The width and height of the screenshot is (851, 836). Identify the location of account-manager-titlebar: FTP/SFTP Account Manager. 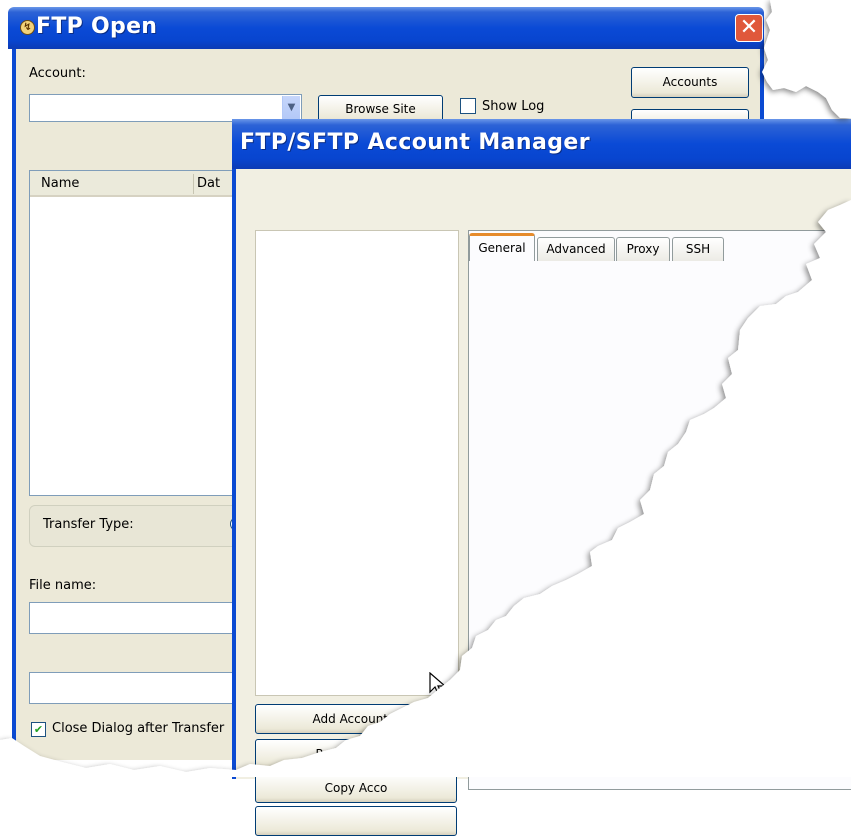
(541, 144).